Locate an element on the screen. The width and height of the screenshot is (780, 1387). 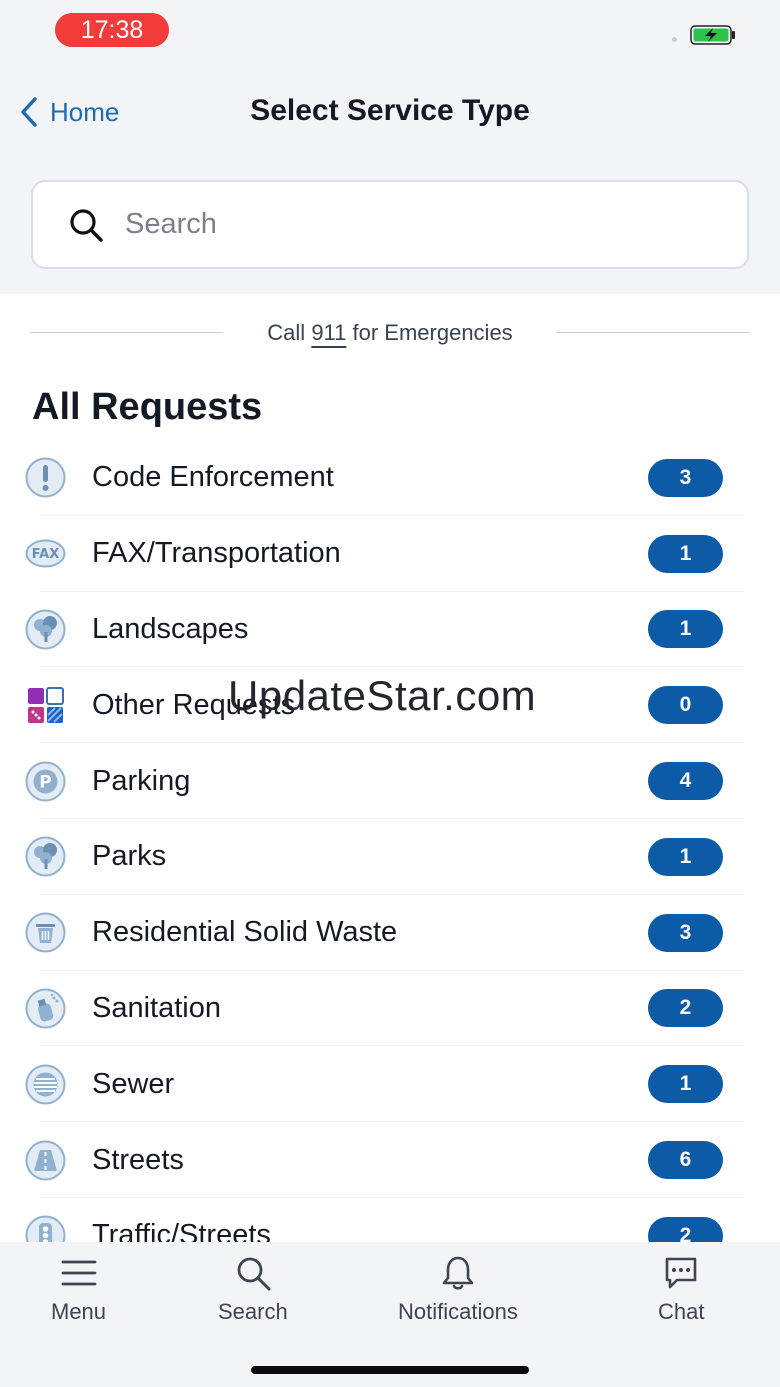
section-title: All Requests is located at coordinates (147, 407).